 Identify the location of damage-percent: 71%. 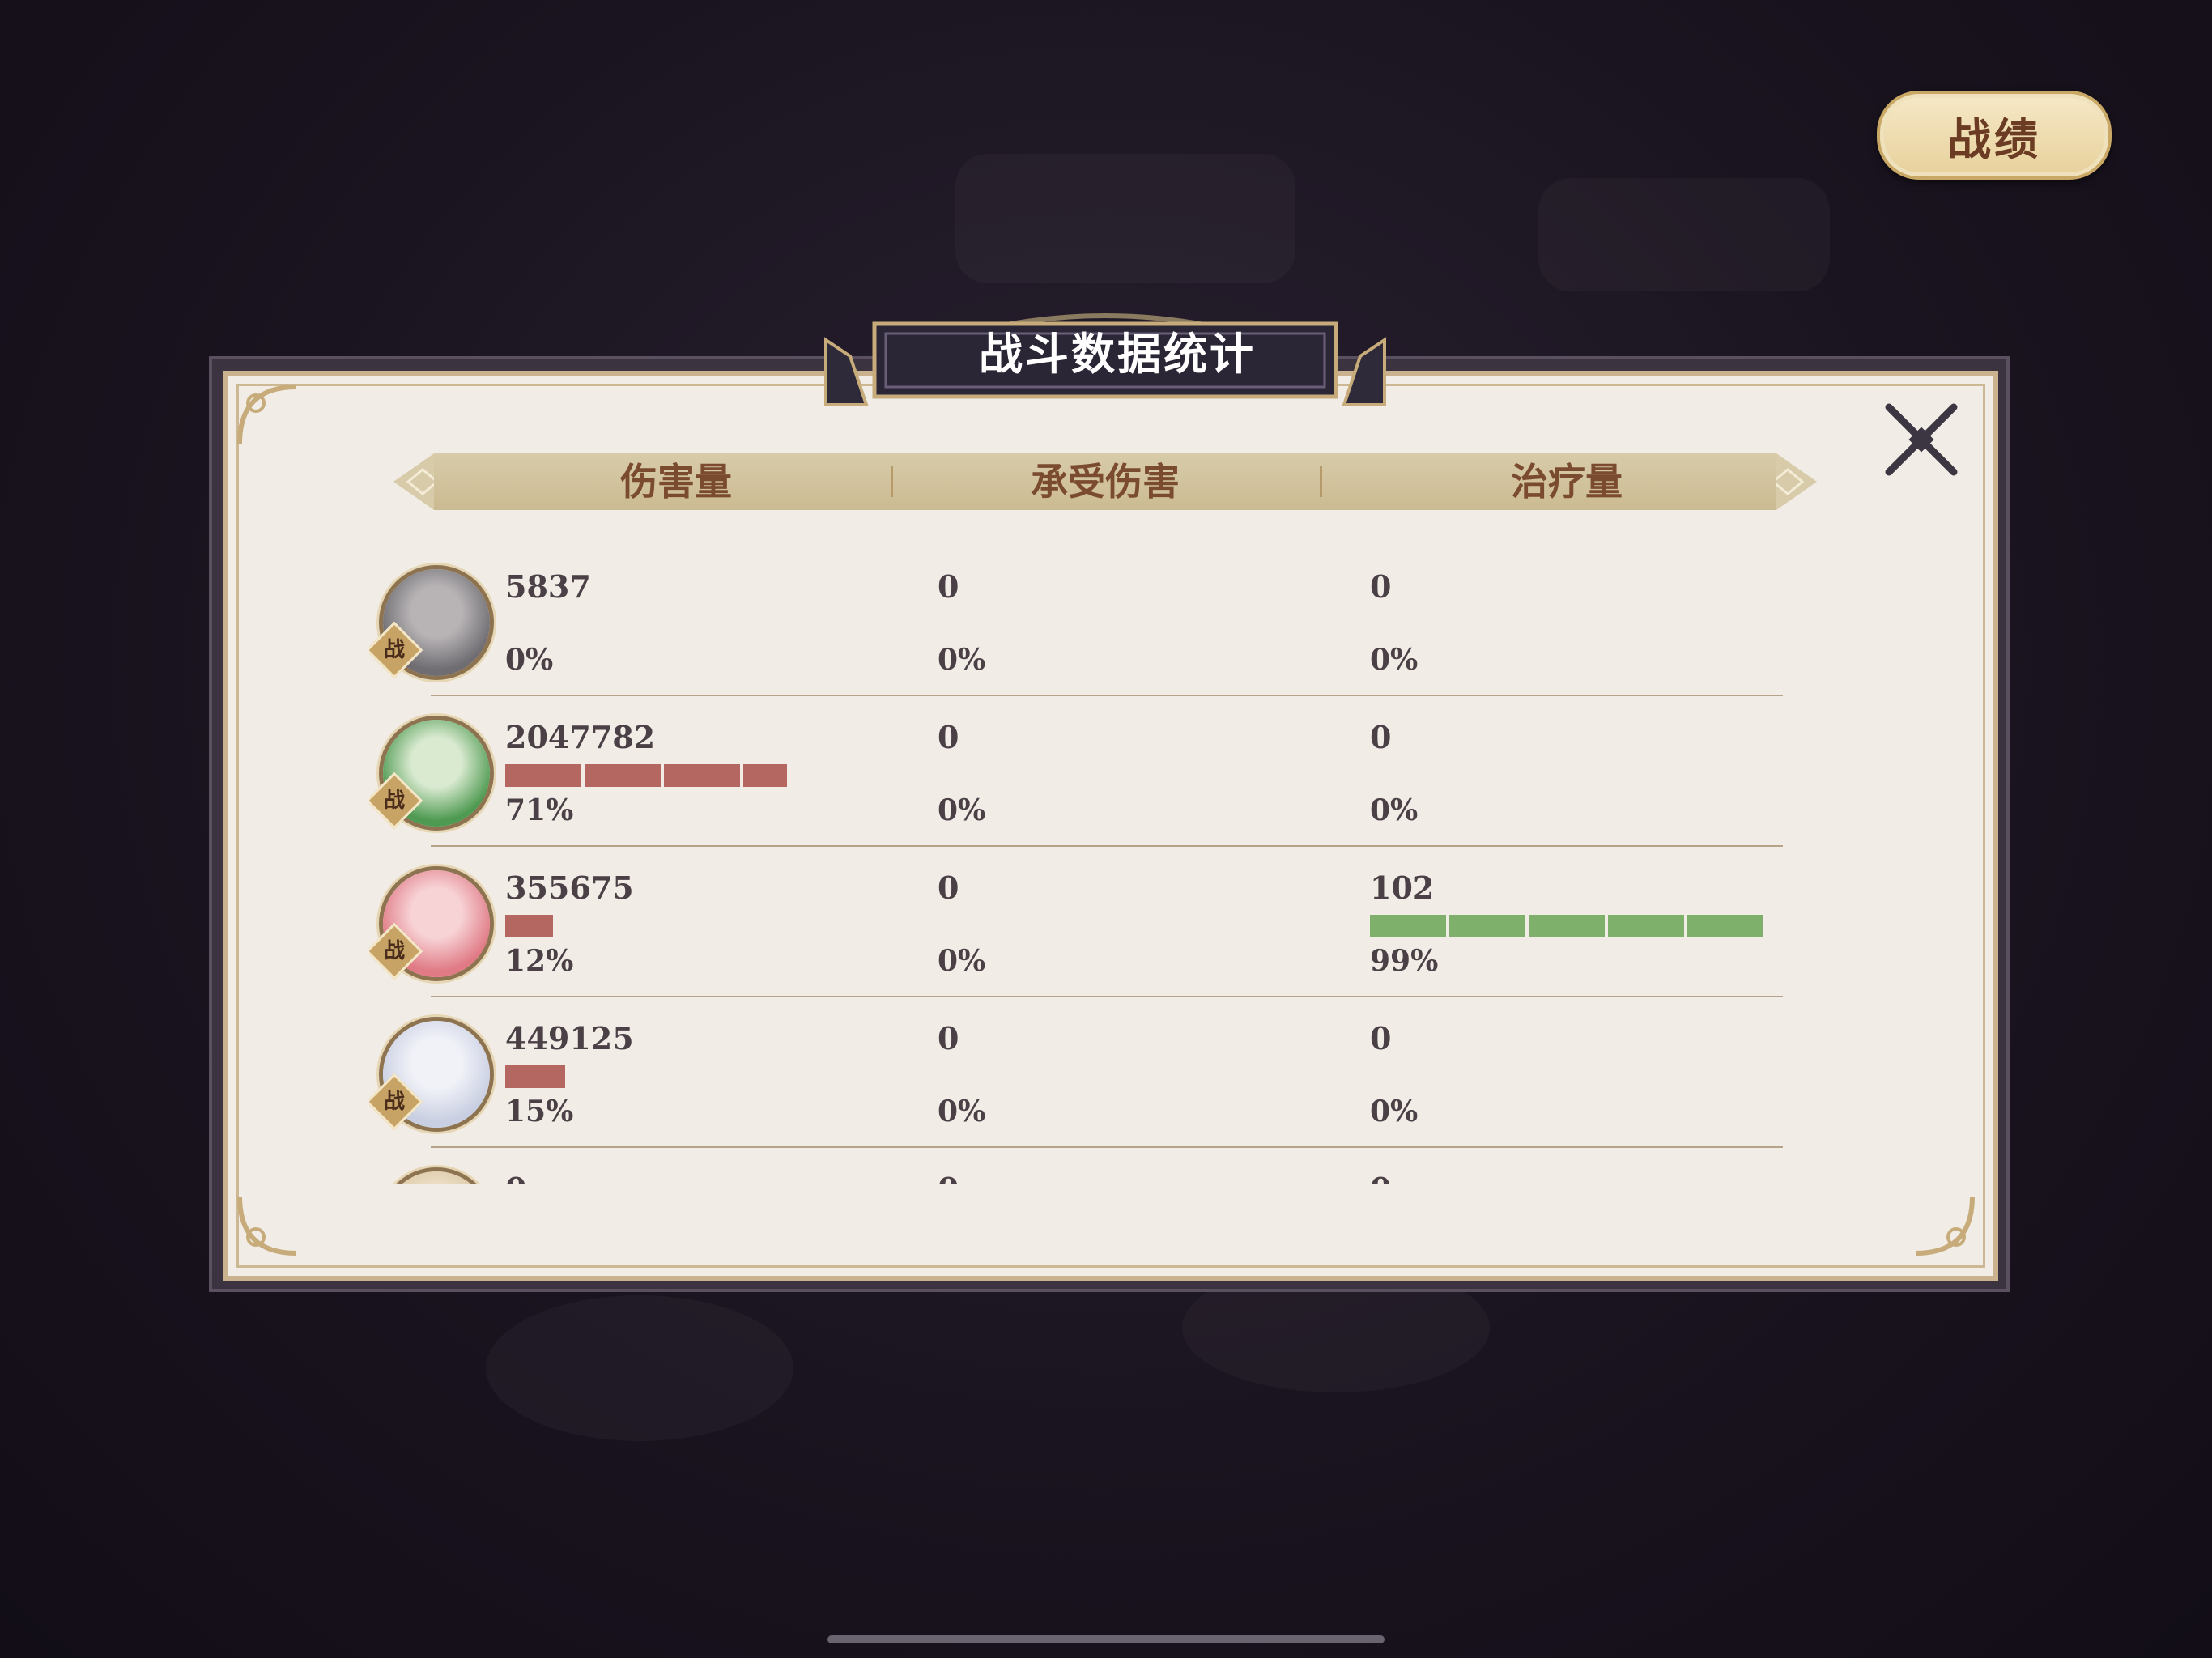
(539, 810).